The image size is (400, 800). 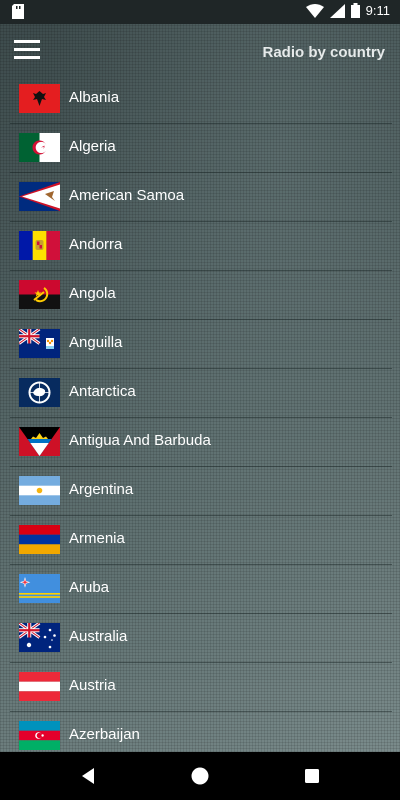 What do you see at coordinates (201, 638) in the screenshot?
I see `list-item-australia: Australia` at bounding box center [201, 638].